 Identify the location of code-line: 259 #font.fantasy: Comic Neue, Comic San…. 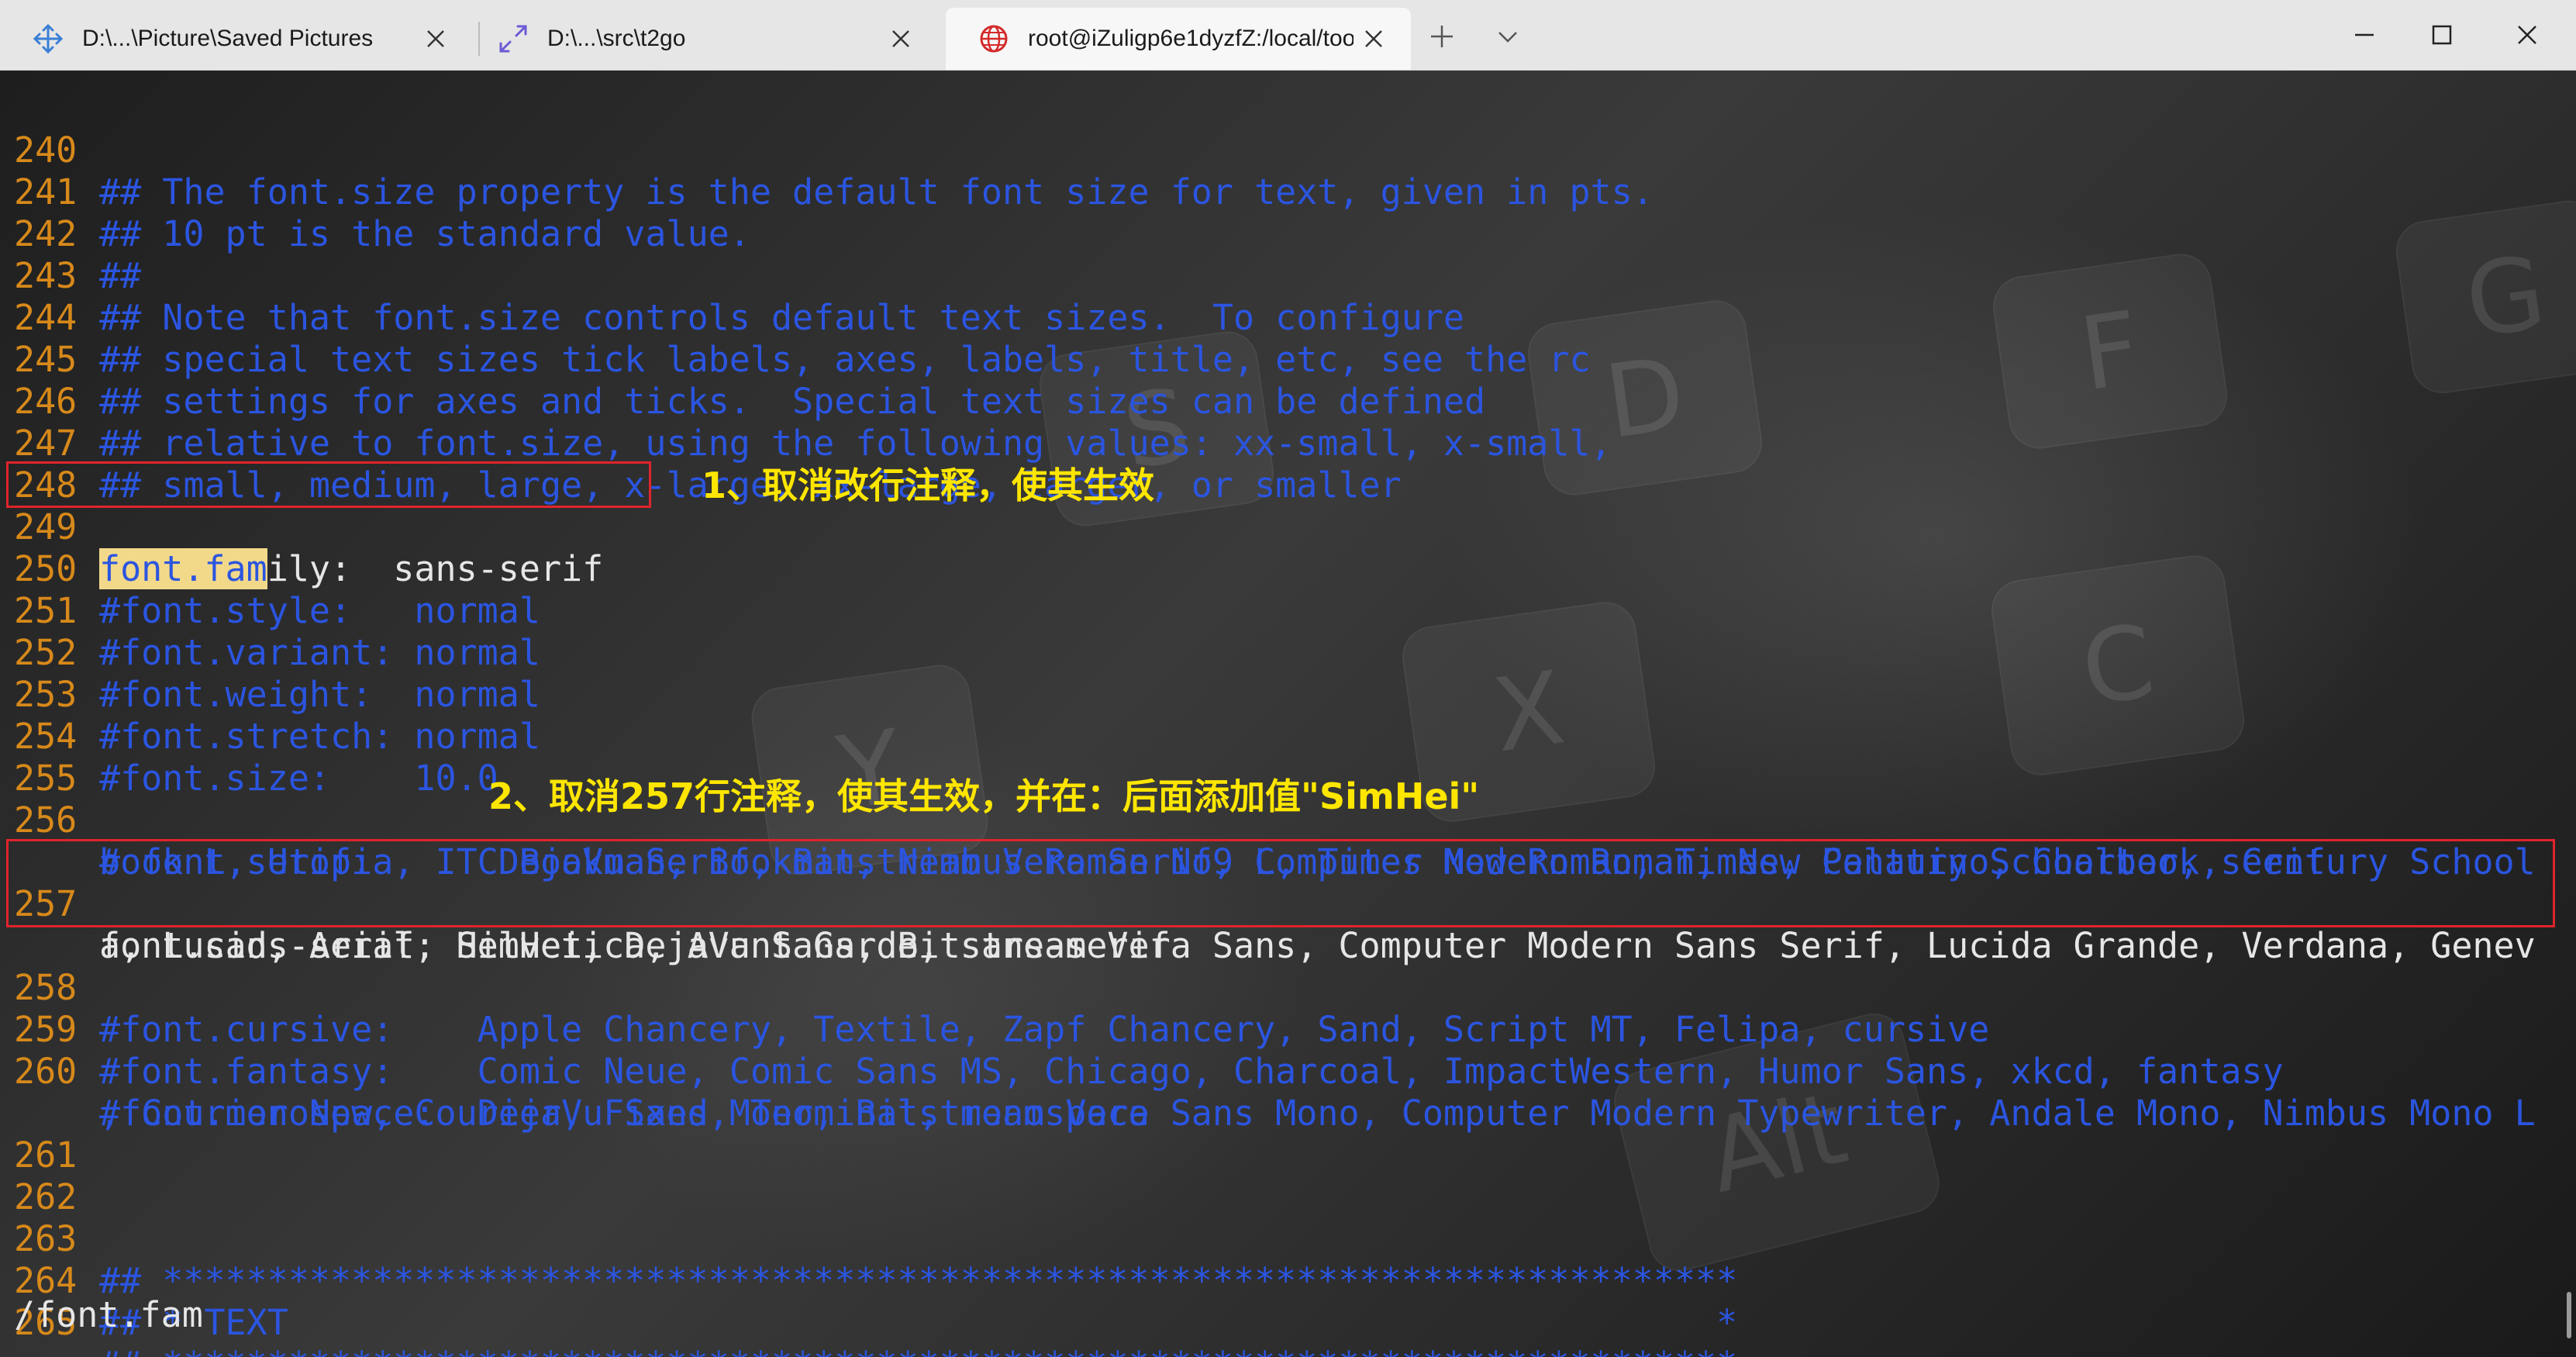
(1142, 1029).